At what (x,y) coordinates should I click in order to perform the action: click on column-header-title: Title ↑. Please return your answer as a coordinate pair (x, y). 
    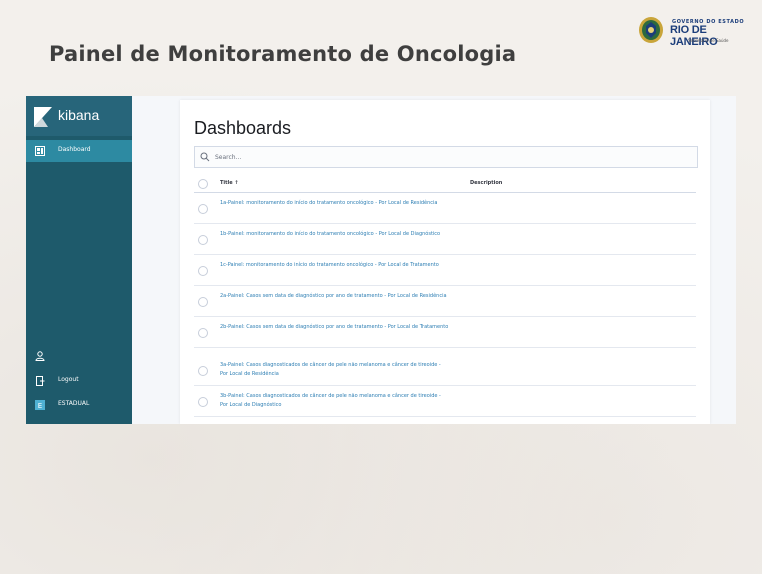
    Looking at the image, I should click on (229, 183).